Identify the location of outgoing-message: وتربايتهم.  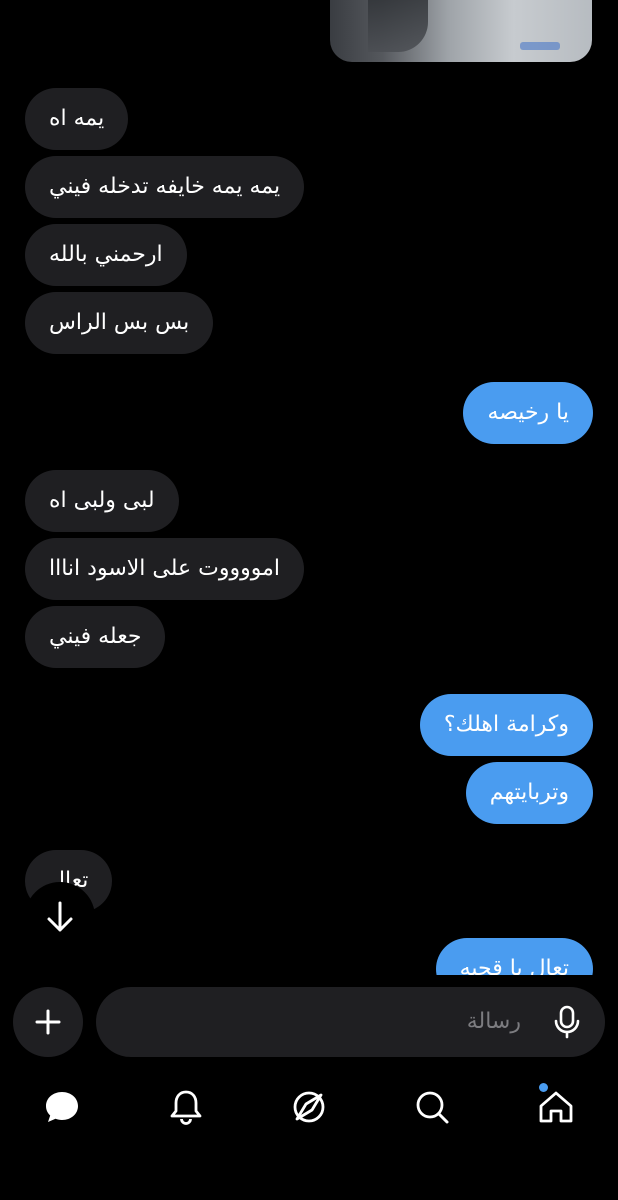
(529, 793).